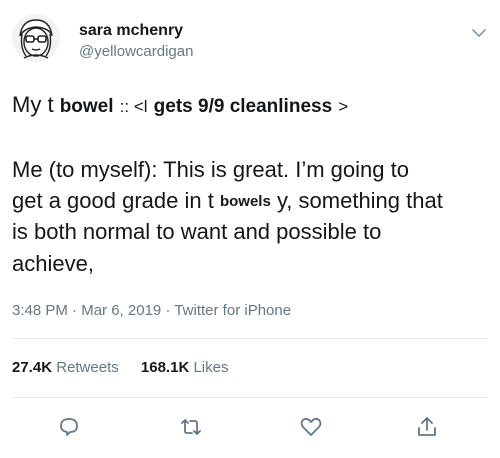  I want to click on user-handle: @yellowcardigan, so click(136, 51).